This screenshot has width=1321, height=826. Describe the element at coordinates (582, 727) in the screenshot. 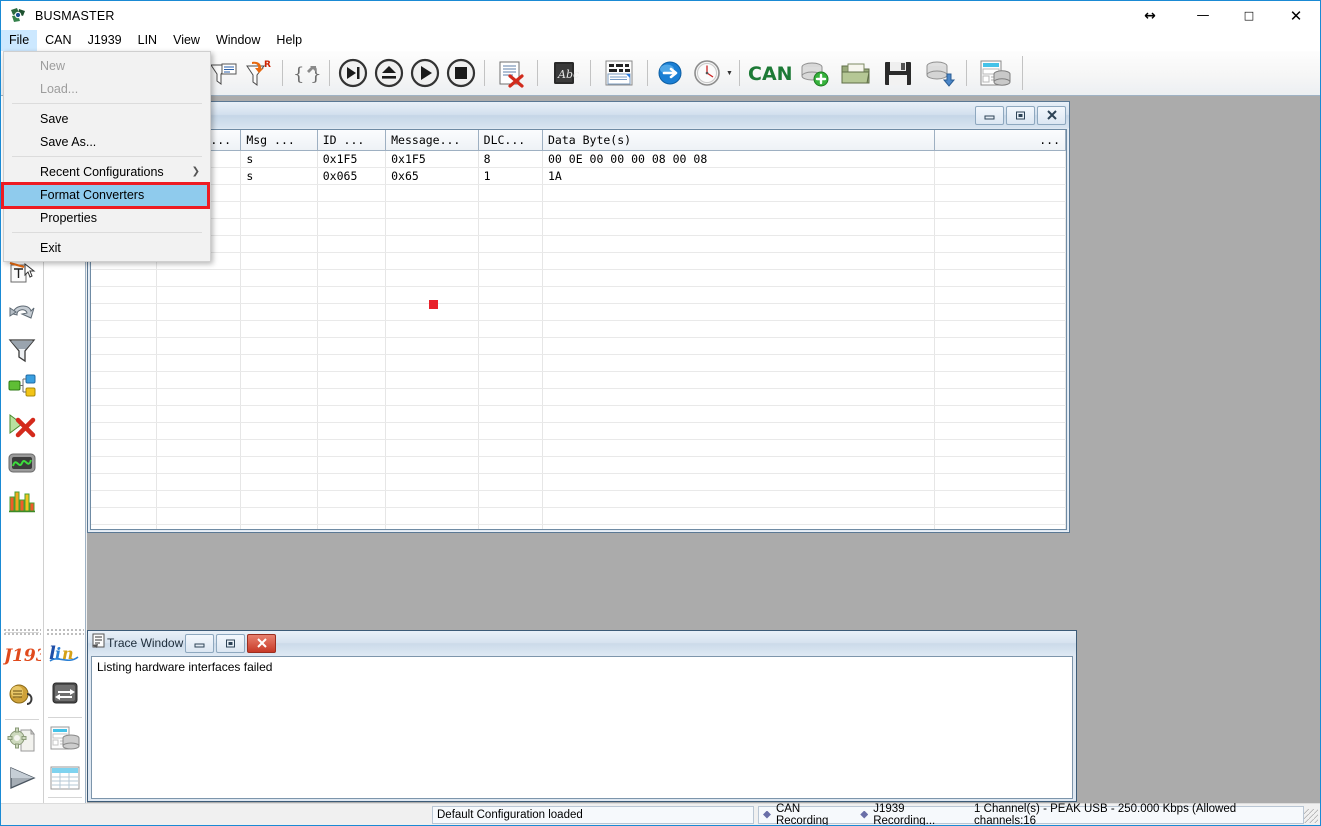

I see `trace-window-content: Listing hardware interfaces failed` at that location.